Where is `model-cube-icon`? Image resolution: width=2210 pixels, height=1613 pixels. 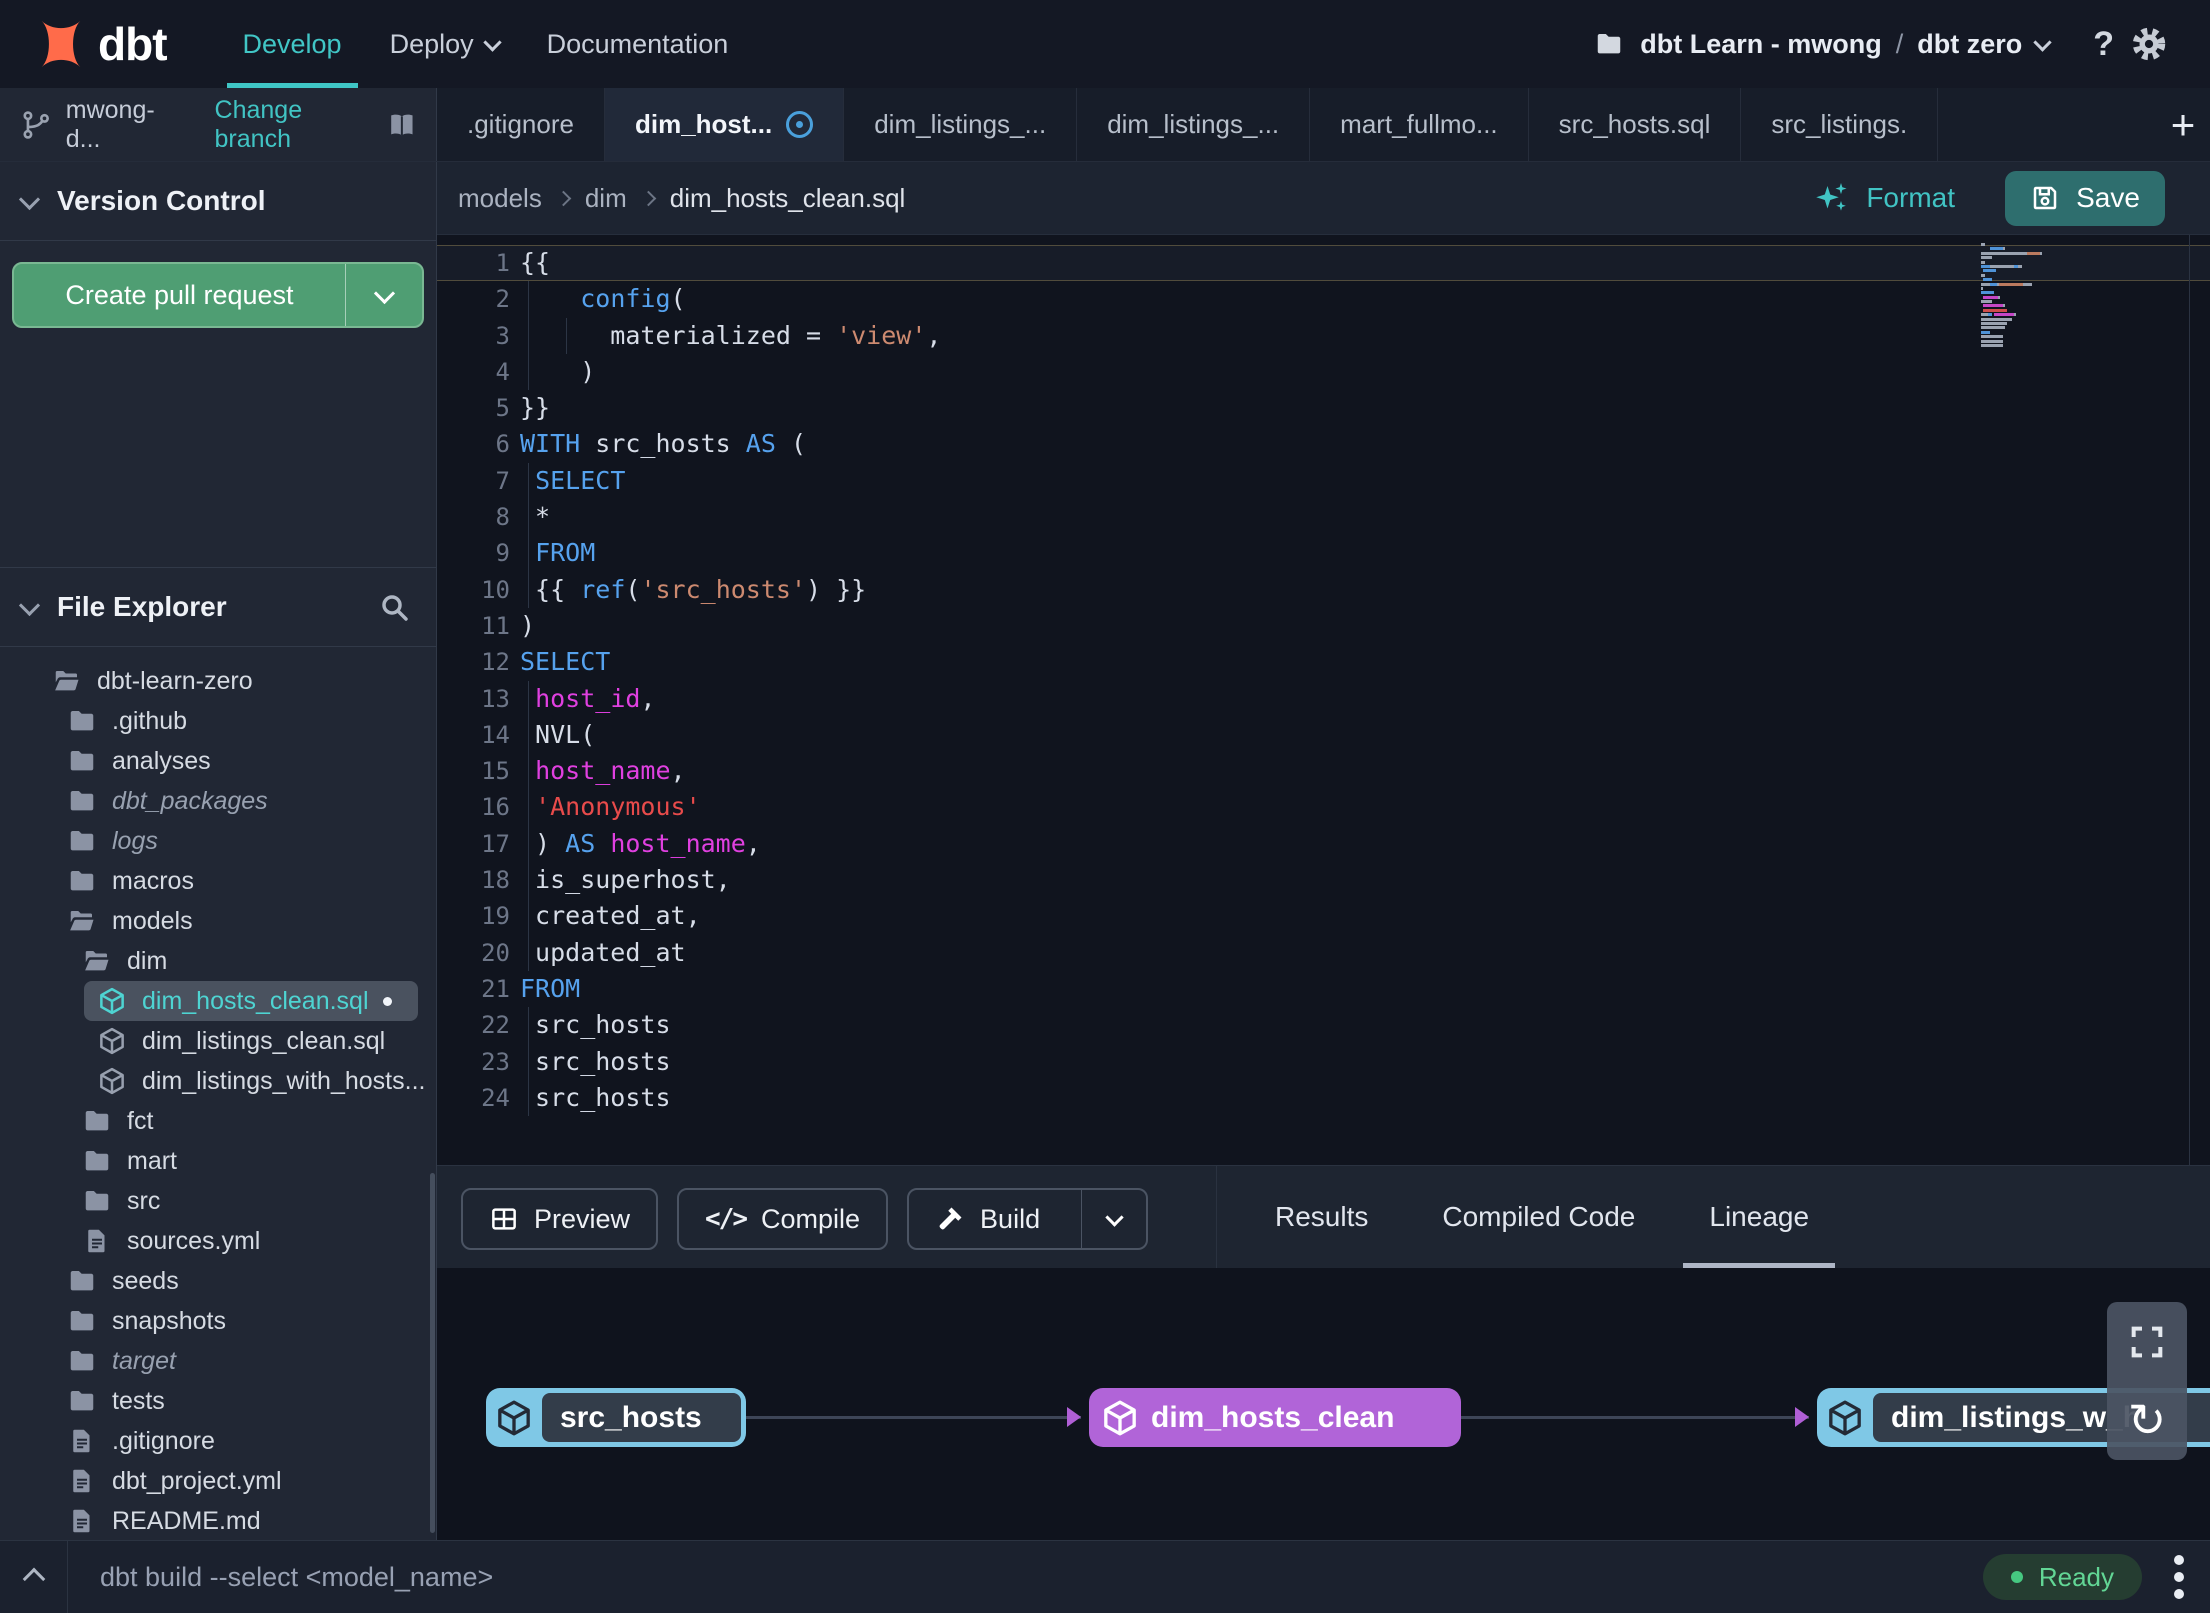
model-cube-icon is located at coordinates (1120, 1418).